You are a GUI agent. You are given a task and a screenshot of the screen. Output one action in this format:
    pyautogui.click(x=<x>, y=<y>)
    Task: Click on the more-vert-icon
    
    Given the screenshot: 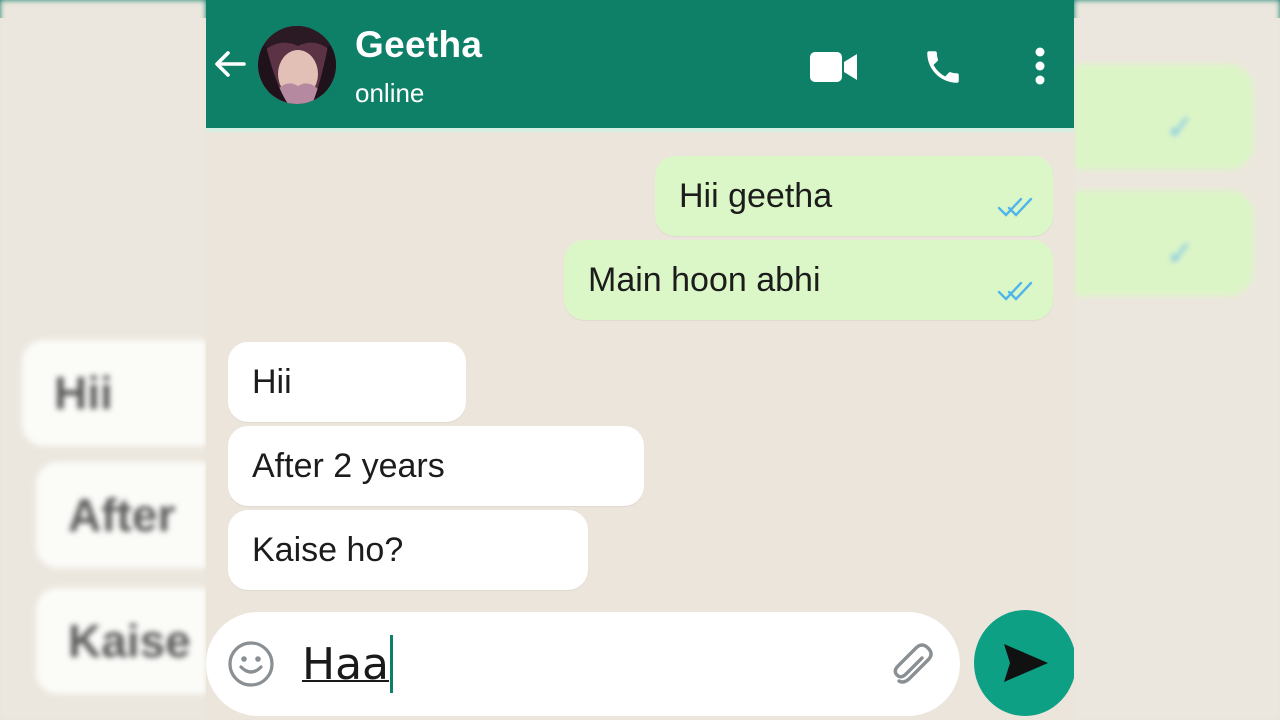 What is the action you would take?
    pyautogui.click(x=1040, y=66)
    